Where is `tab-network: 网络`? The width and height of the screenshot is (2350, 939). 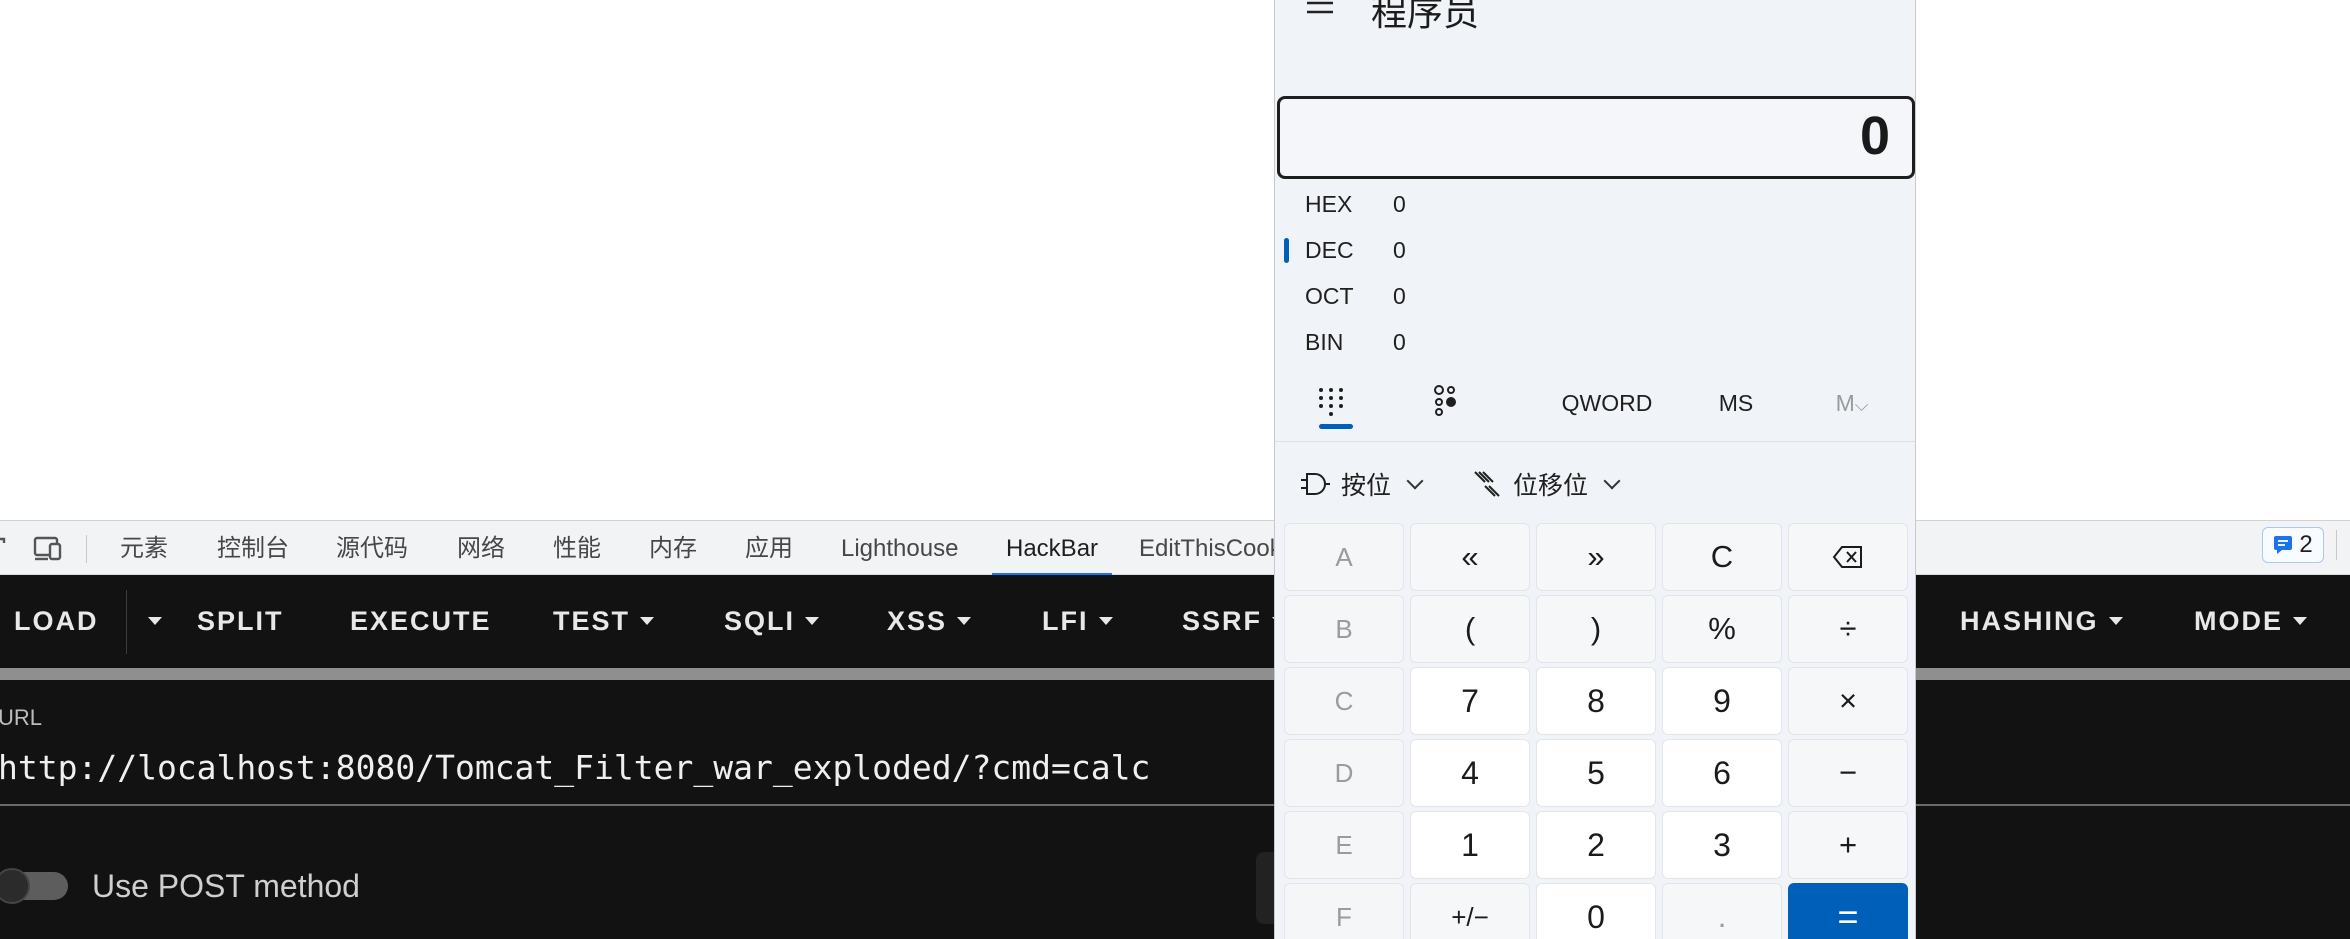 tab-network: 网络 is located at coordinates (481, 548).